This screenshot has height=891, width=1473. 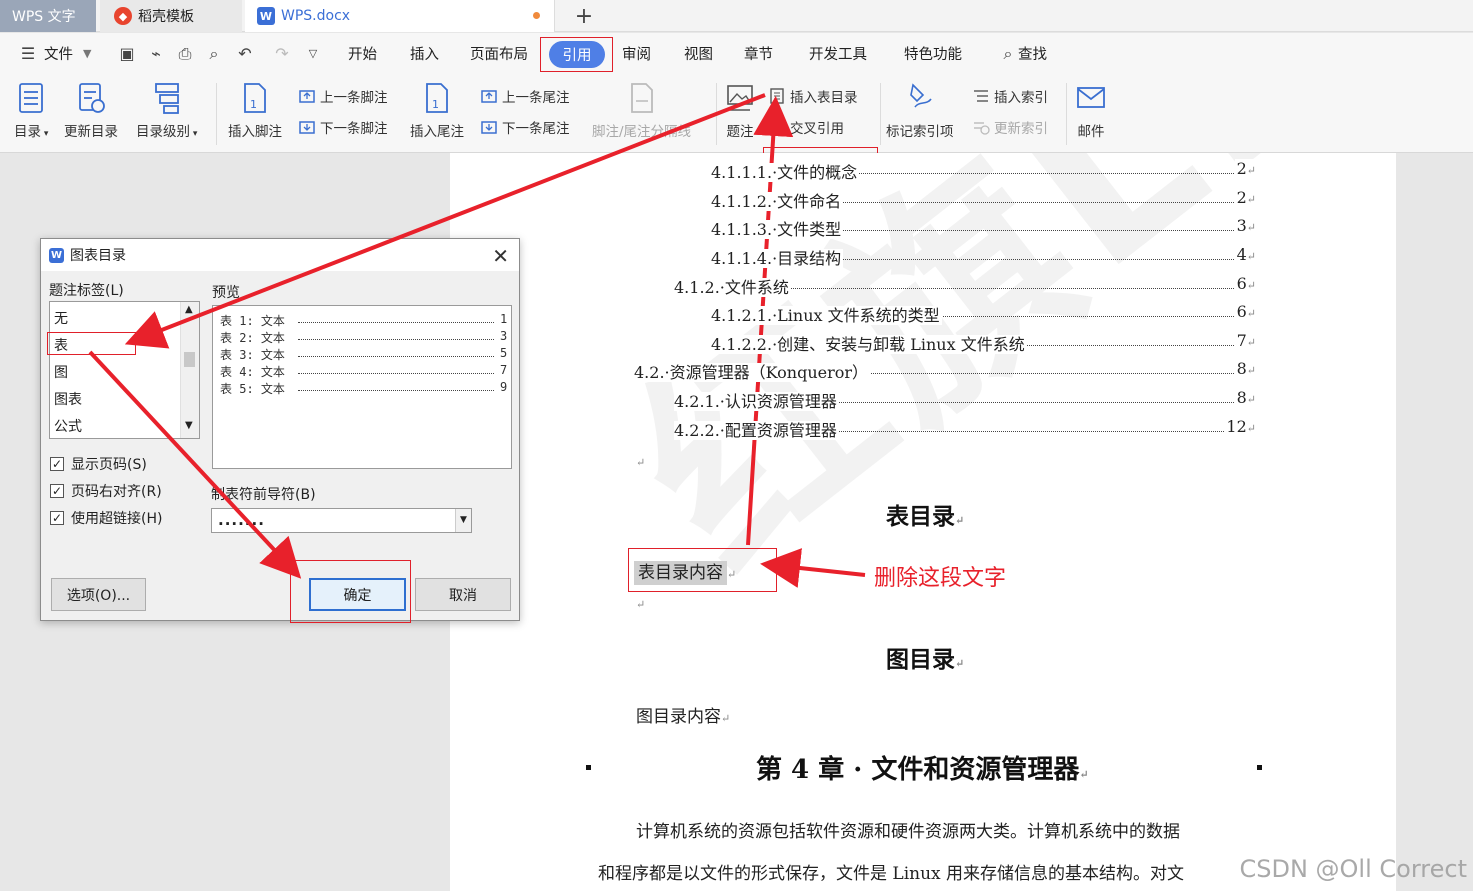 What do you see at coordinates (280, 255) in the screenshot?
I see `dialog-titlebar: W 图表目录 ✕` at bounding box center [280, 255].